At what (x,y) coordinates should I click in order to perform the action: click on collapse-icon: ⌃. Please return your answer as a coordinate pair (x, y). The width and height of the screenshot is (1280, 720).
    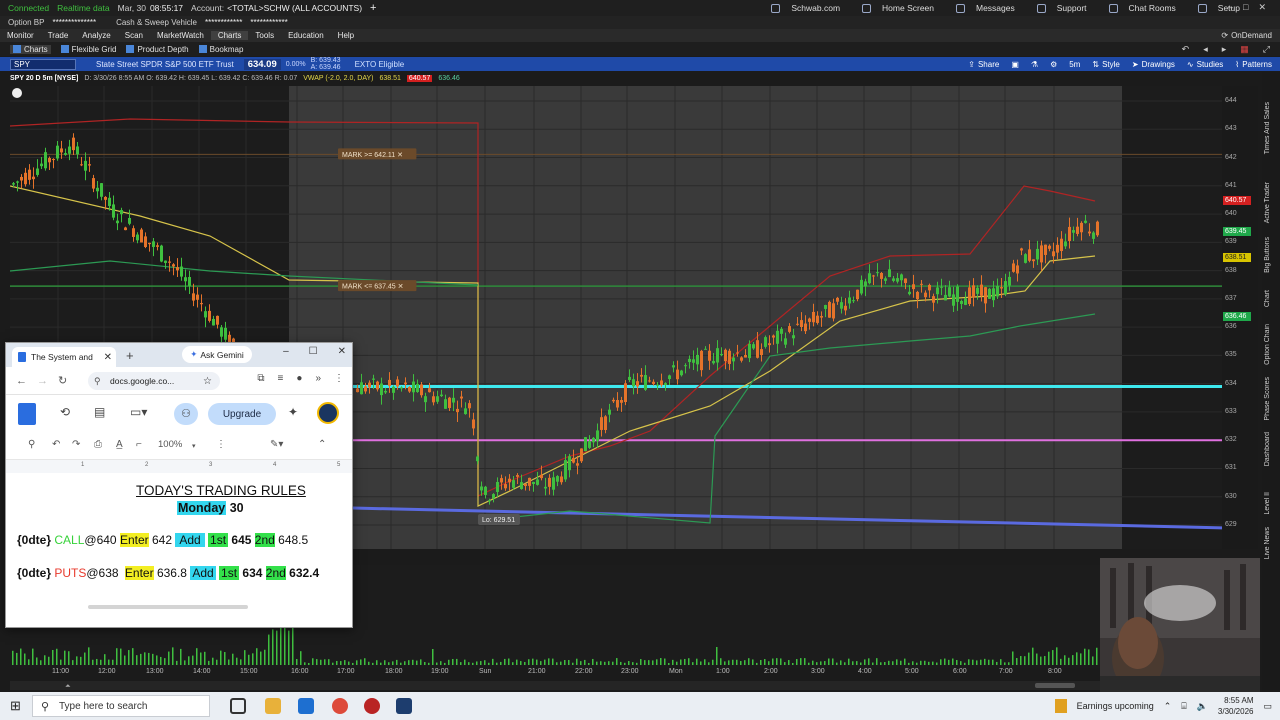
    Looking at the image, I should click on (322, 444).